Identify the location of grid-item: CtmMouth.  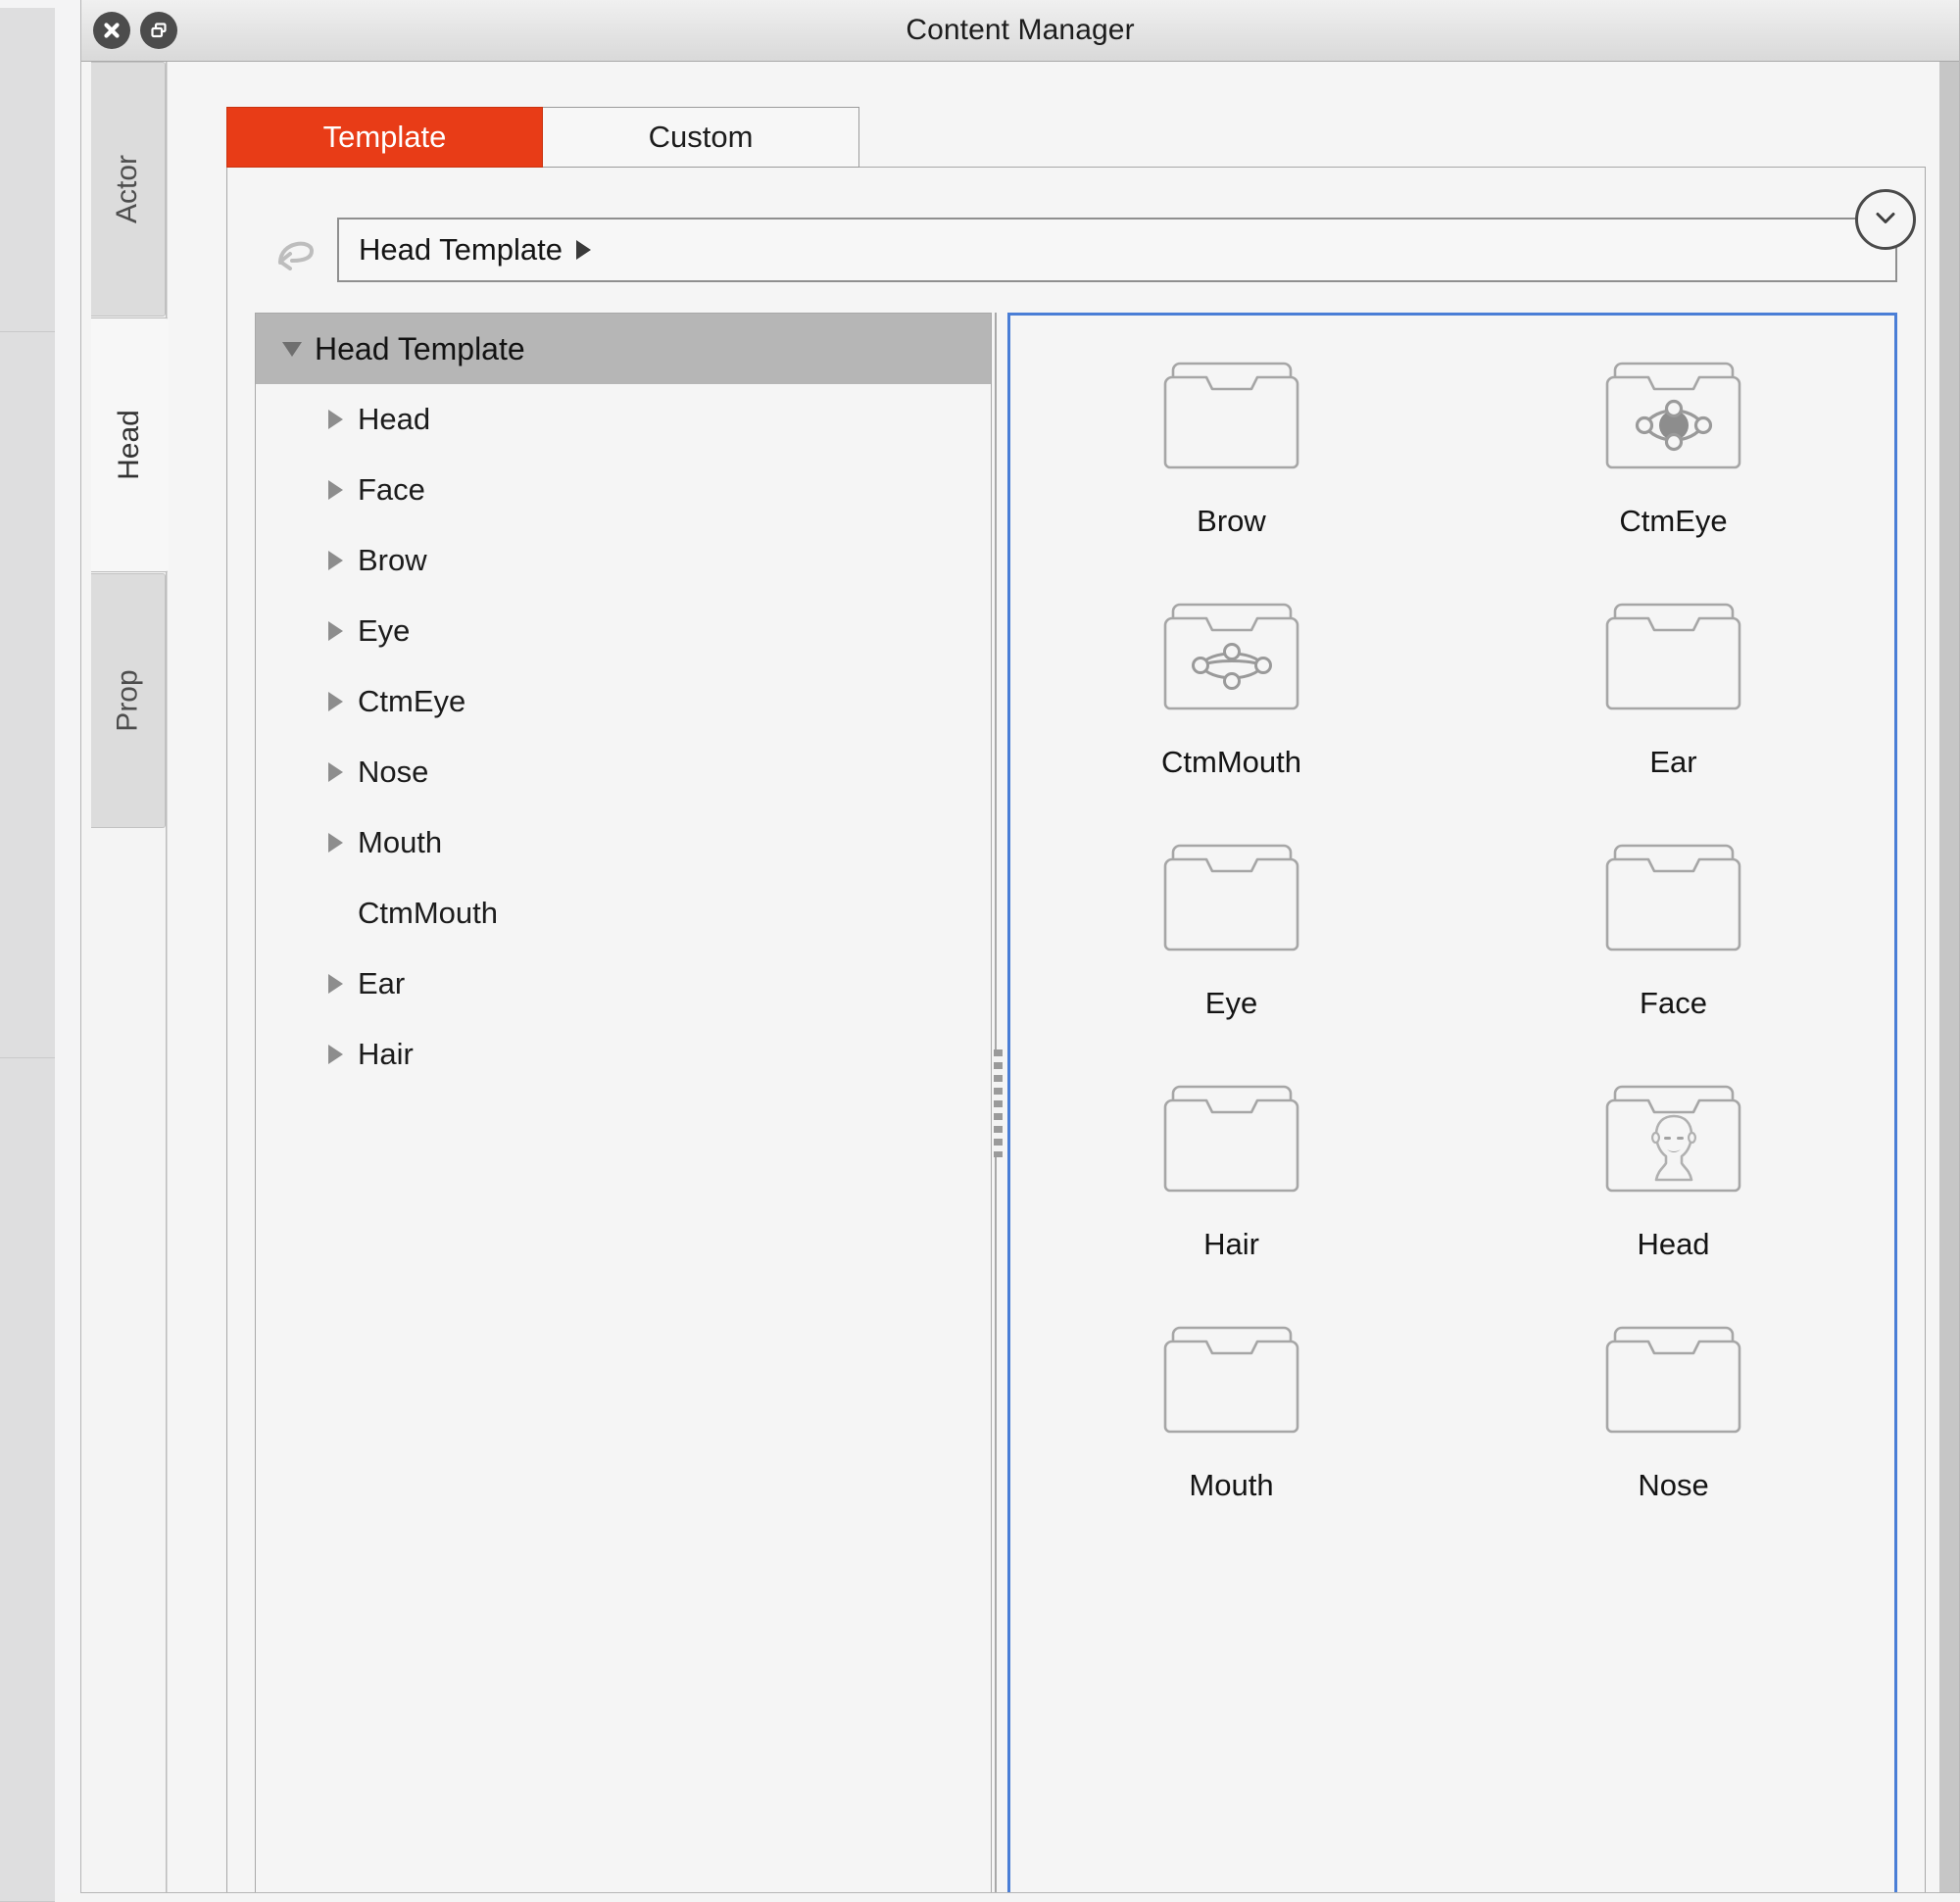
(1231, 702).